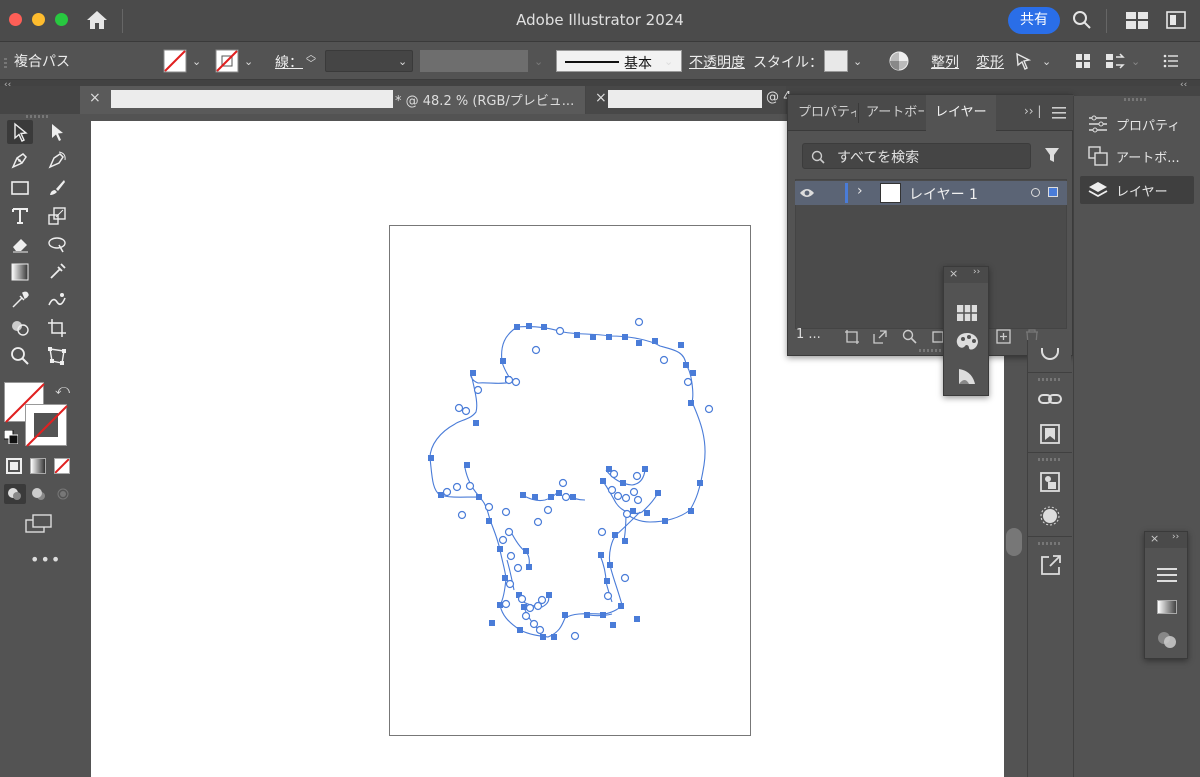  Describe the element at coordinates (11, 438) in the screenshot. I see `default-fill-stroke-icon` at that location.